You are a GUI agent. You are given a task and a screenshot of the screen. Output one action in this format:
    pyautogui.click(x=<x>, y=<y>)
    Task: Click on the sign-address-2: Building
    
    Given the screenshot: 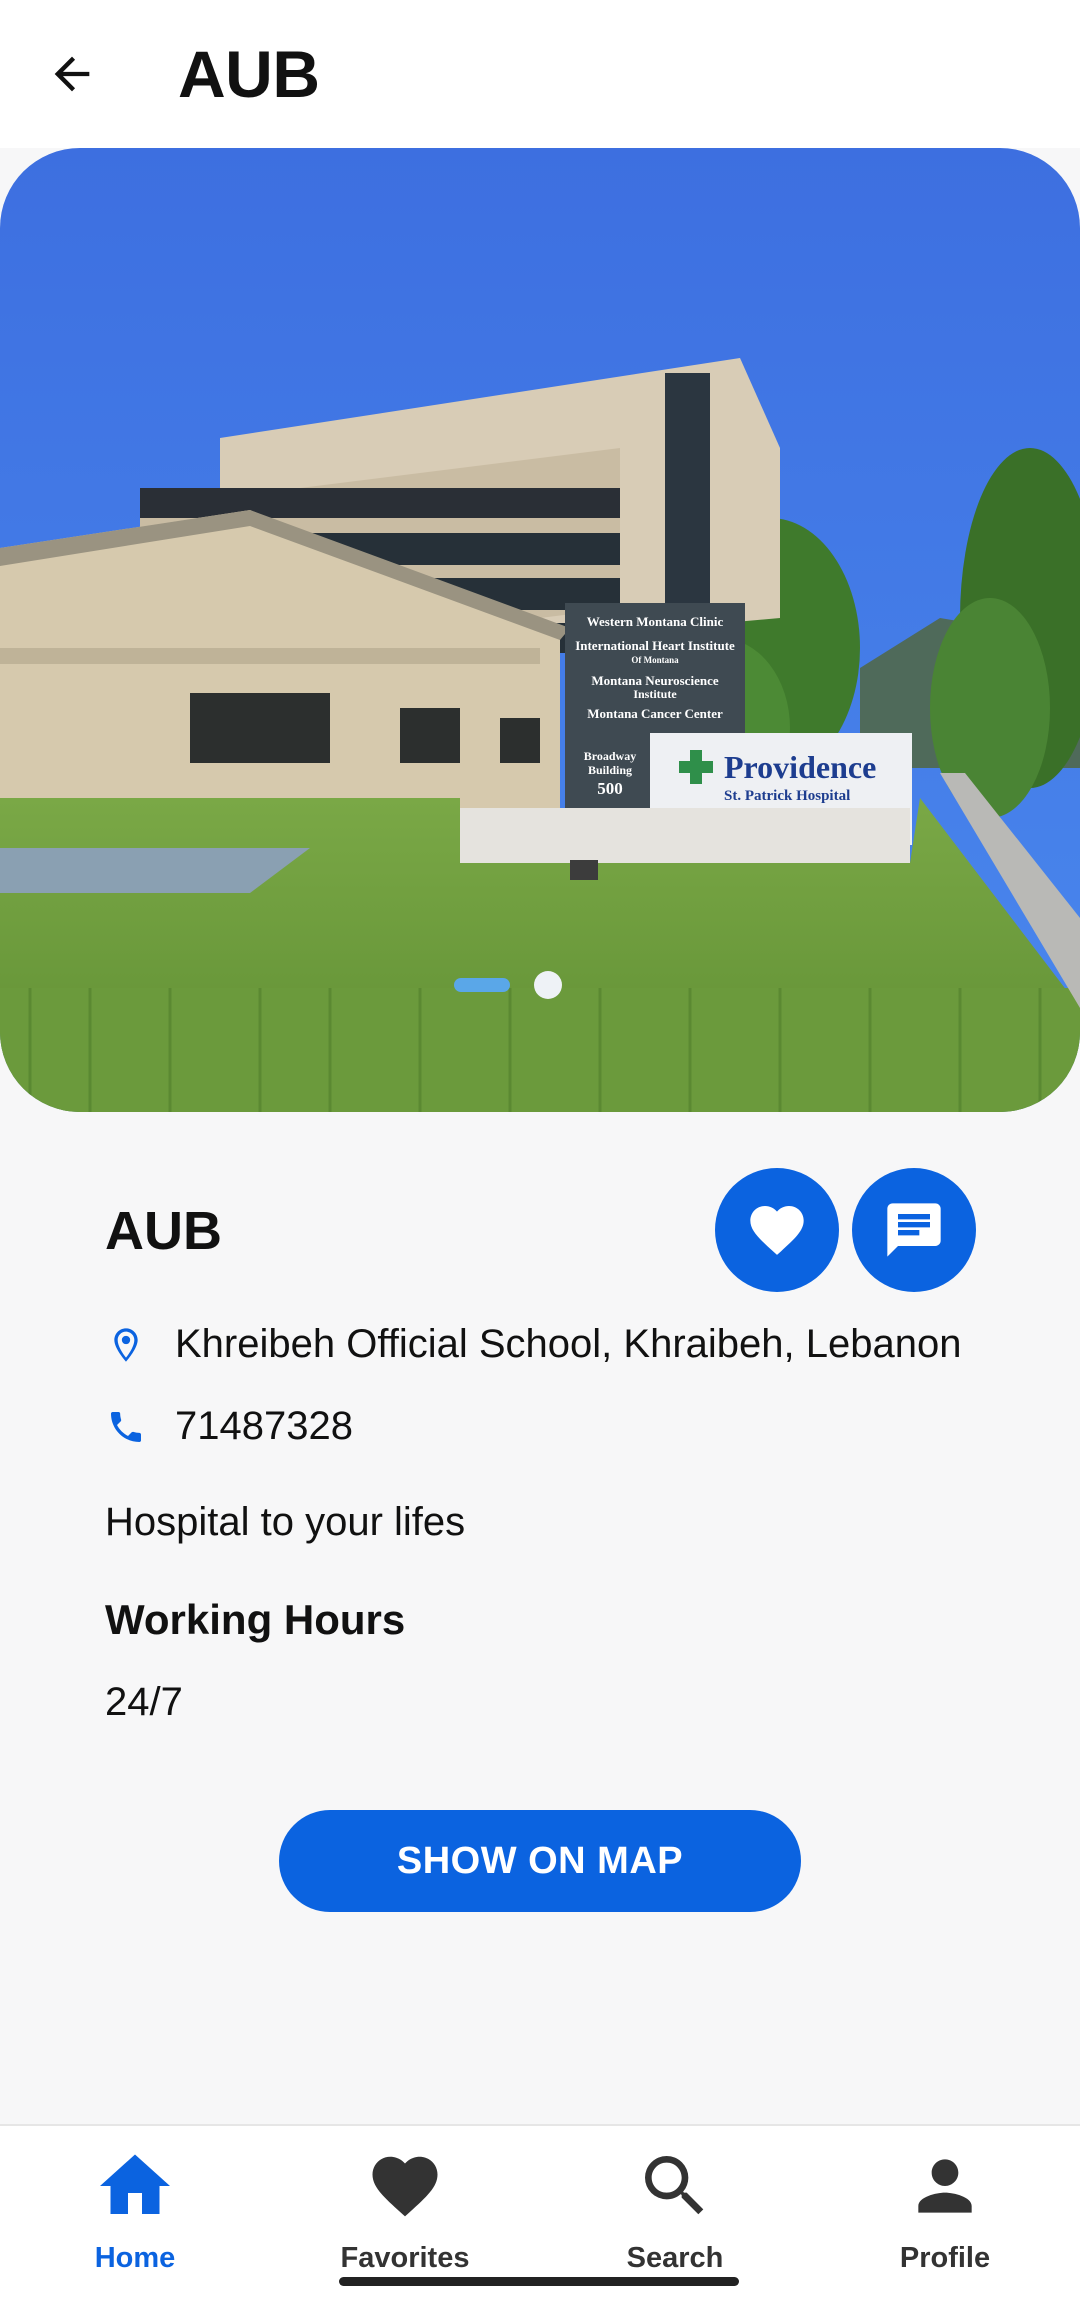 What is the action you would take?
    pyautogui.click(x=610, y=770)
    